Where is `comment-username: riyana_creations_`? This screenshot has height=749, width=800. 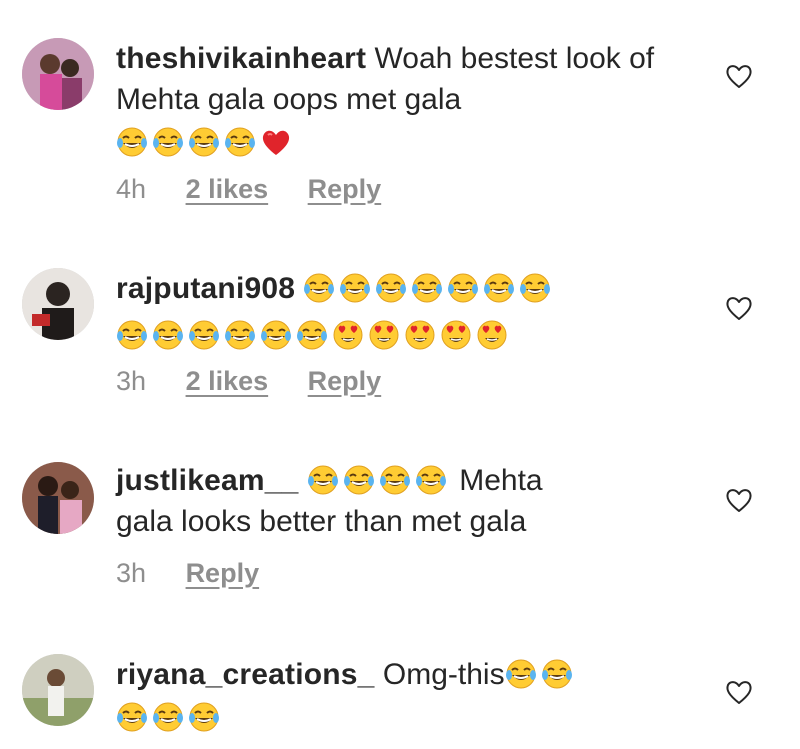
comment-username: riyana_creations_ is located at coordinates (245, 674).